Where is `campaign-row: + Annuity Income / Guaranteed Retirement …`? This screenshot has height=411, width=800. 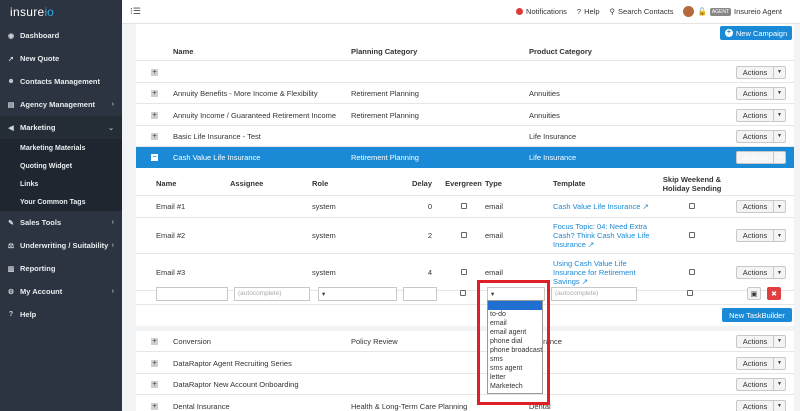
campaign-row: + Annuity Income / Guaranteed Retirement … is located at coordinates (465, 115).